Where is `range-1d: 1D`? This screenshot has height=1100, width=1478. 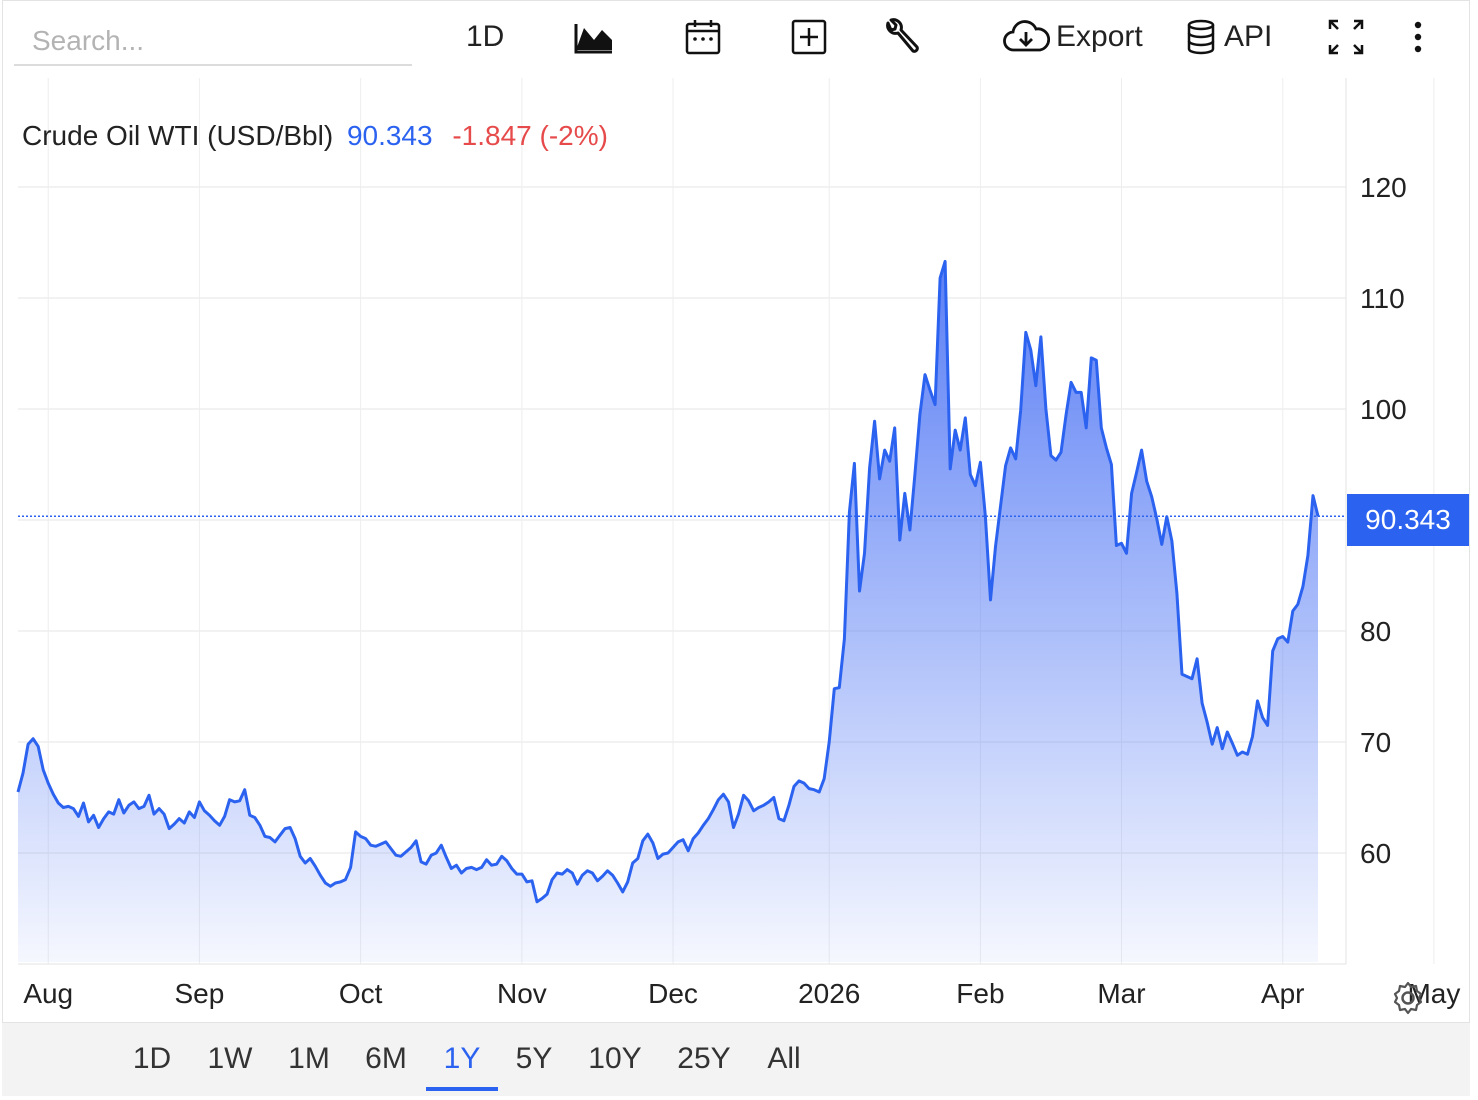 range-1d: 1D is located at coordinates (152, 1059).